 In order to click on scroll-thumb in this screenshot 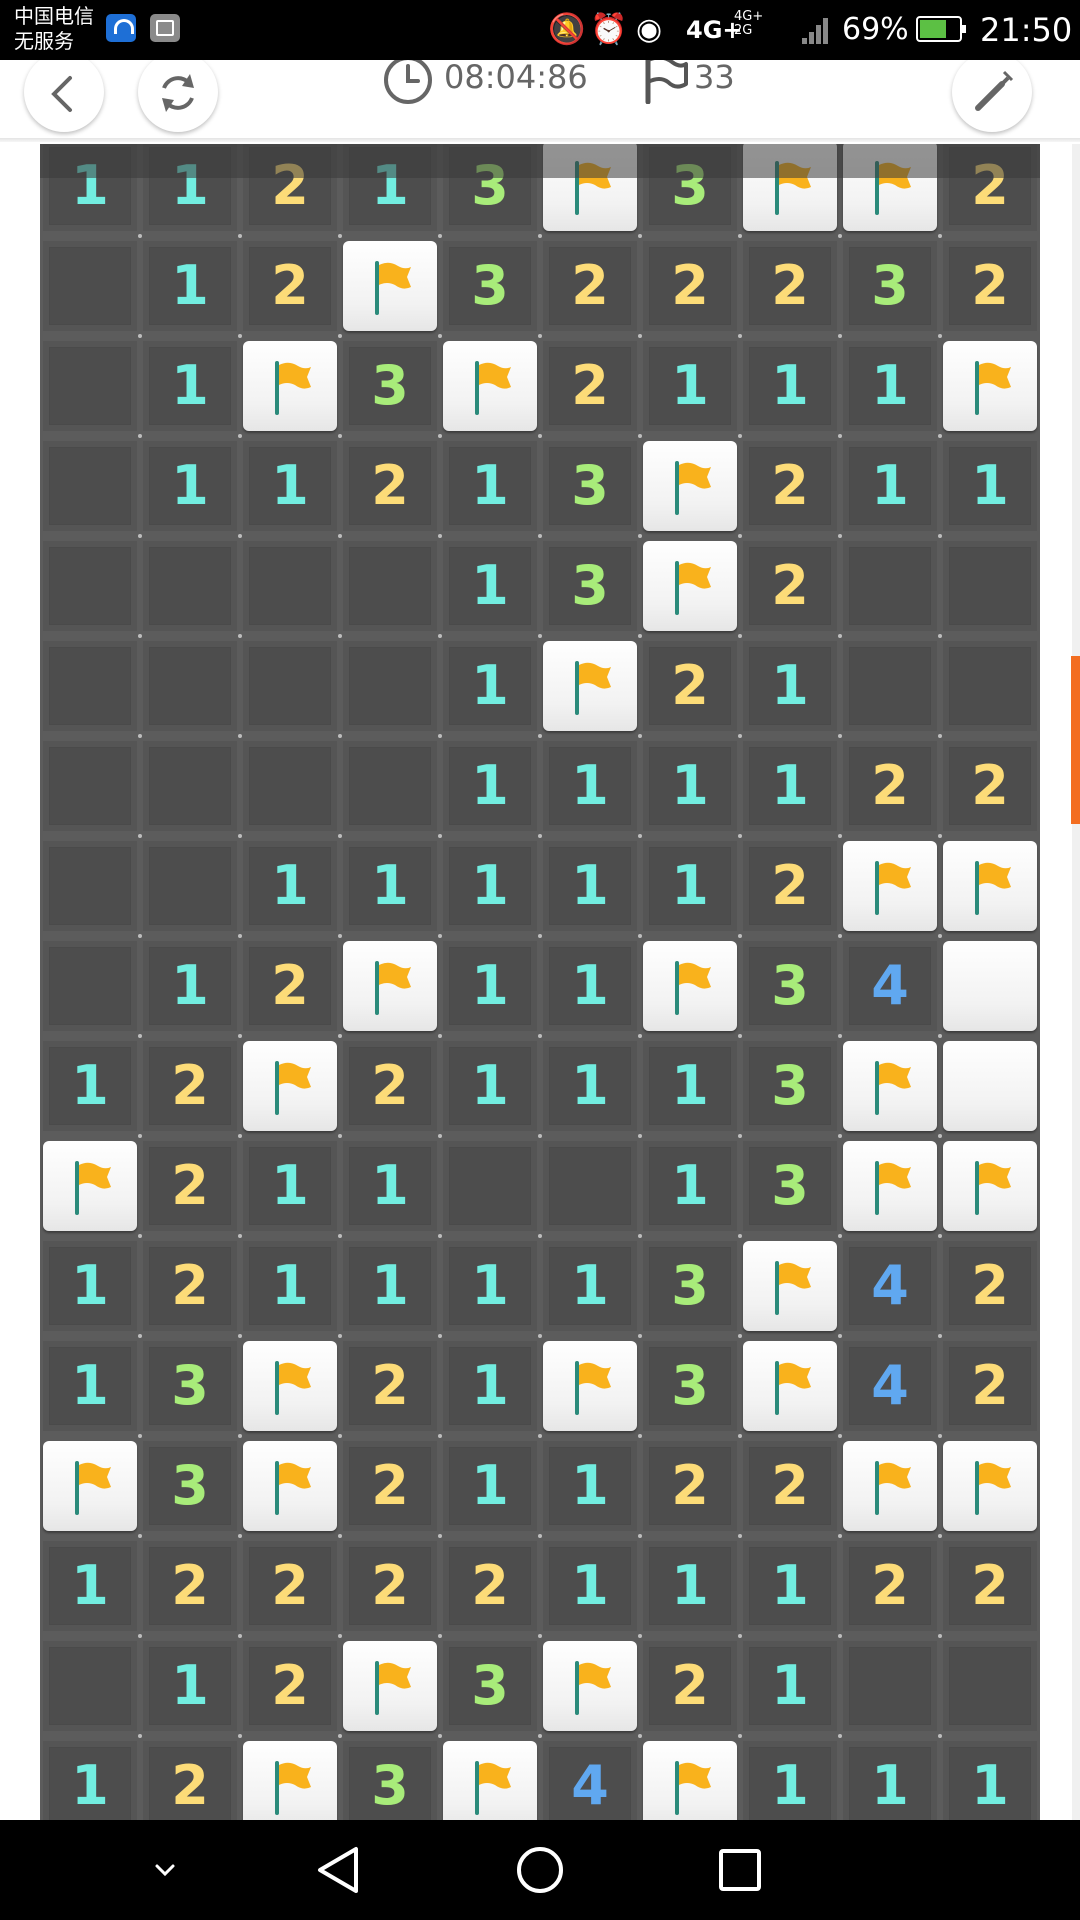, I will do `click(1075, 740)`.